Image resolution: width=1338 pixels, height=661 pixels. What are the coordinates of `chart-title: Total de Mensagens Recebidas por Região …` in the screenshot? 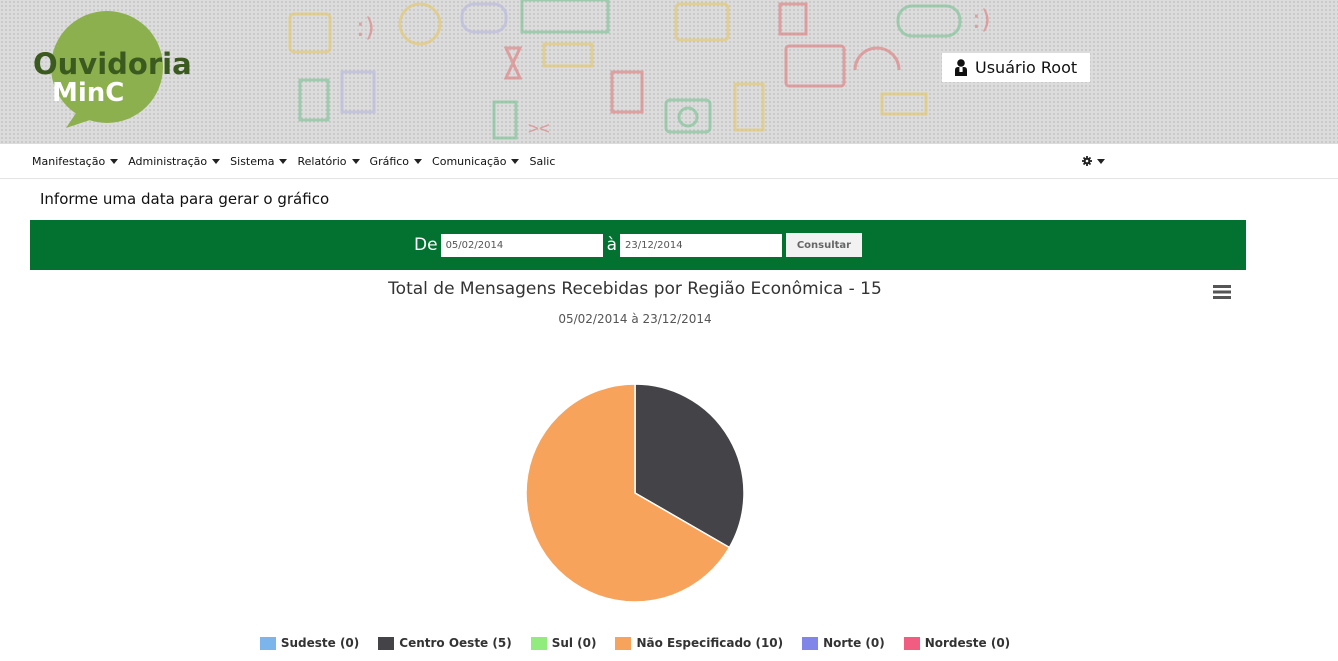 It's located at (635, 289).